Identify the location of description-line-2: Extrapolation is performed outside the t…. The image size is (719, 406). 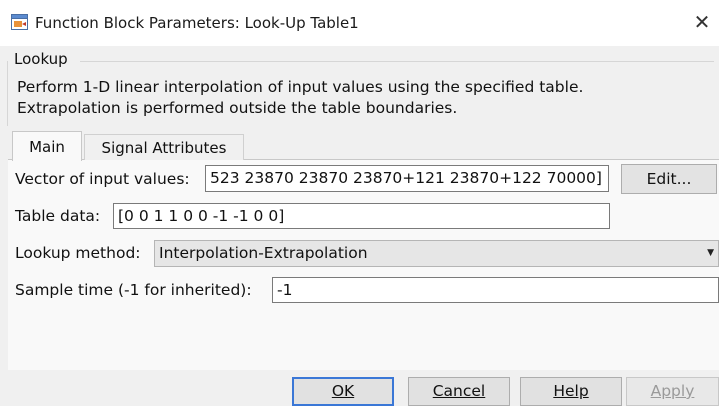
(237, 108).